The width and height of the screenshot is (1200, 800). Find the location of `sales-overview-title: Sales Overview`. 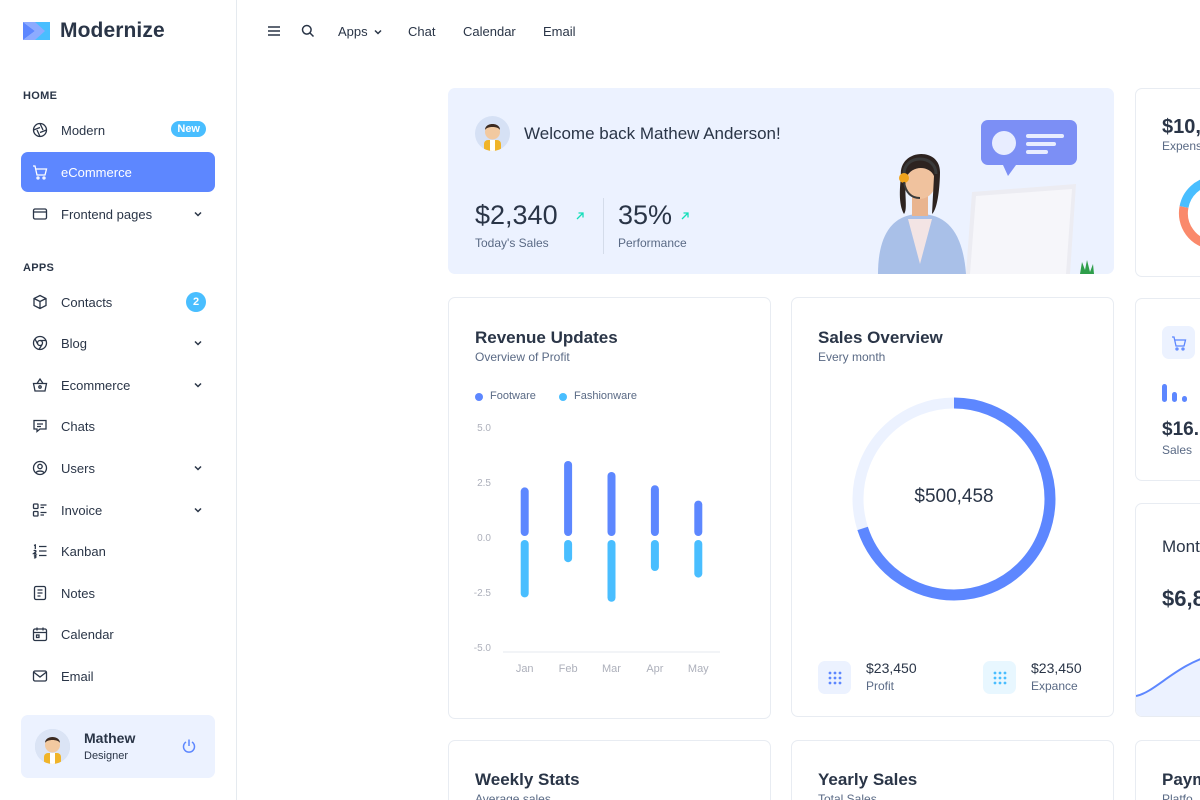

sales-overview-title: Sales Overview is located at coordinates (880, 337).